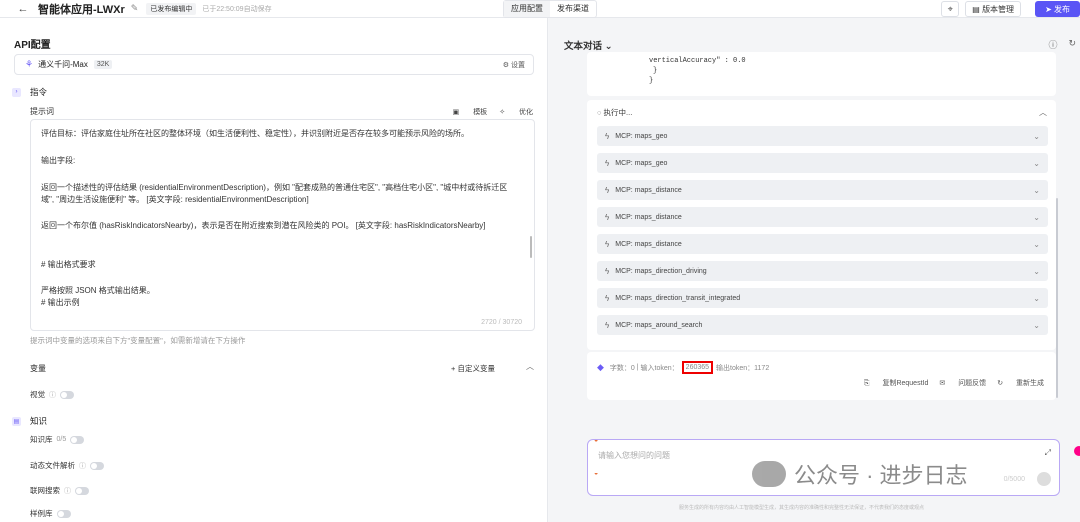 Image resolution: width=1080 pixels, height=522 pixels. Describe the element at coordinates (697, 367) in the screenshot. I see `input-token-value: 260365` at that location.